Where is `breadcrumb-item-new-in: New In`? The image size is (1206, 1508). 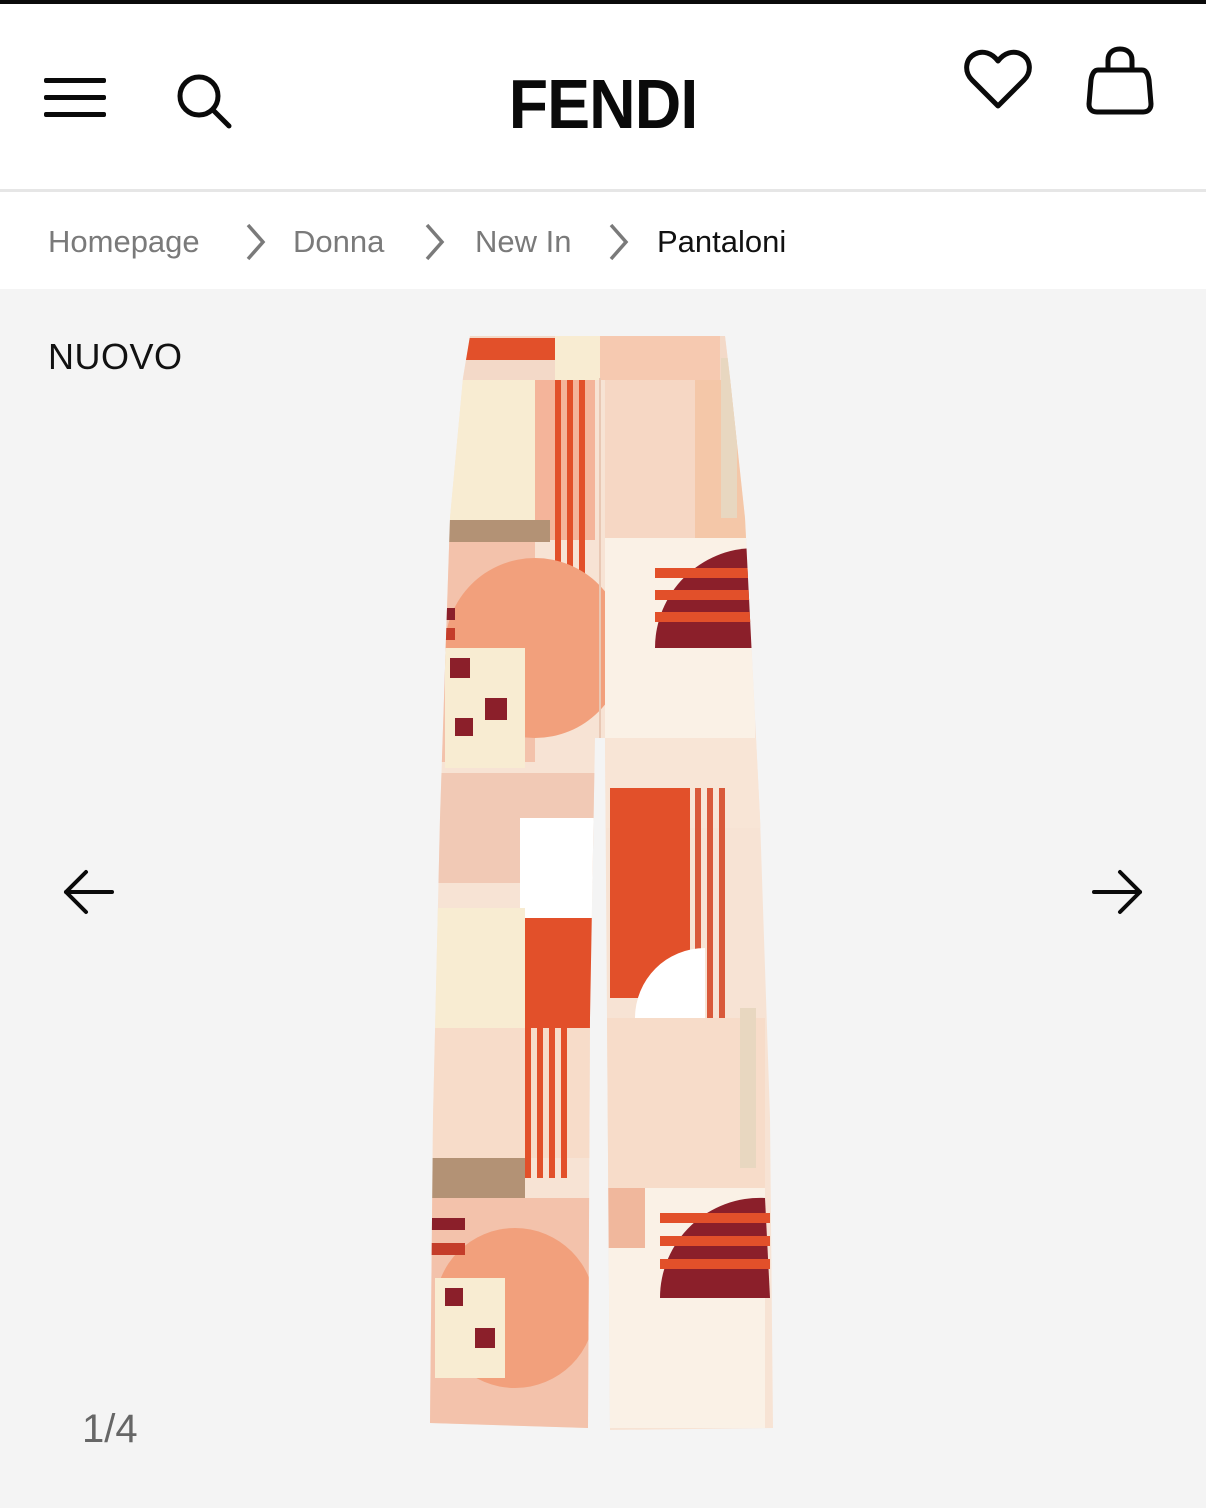 breadcrumb-item-new-in: New In is located at coordinates (523, 242).